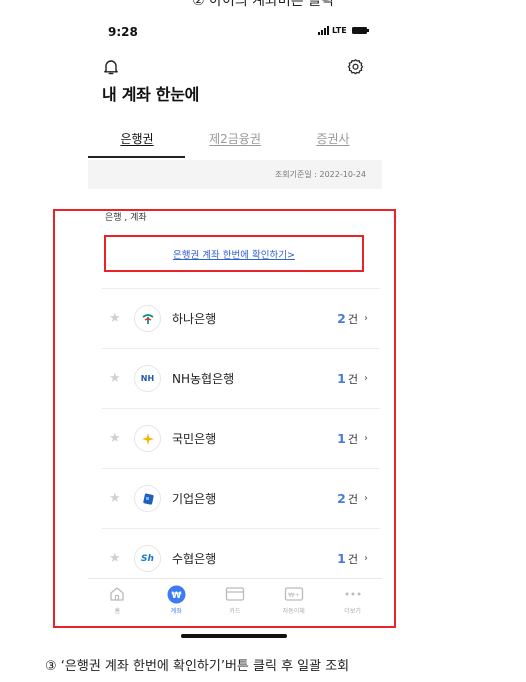 This screenshot has height=682, width=526. What do you see at coordinates (147, 318) in the screenshot?
I see `hana-bank-logo-icon` at bounding box center [147, 318].